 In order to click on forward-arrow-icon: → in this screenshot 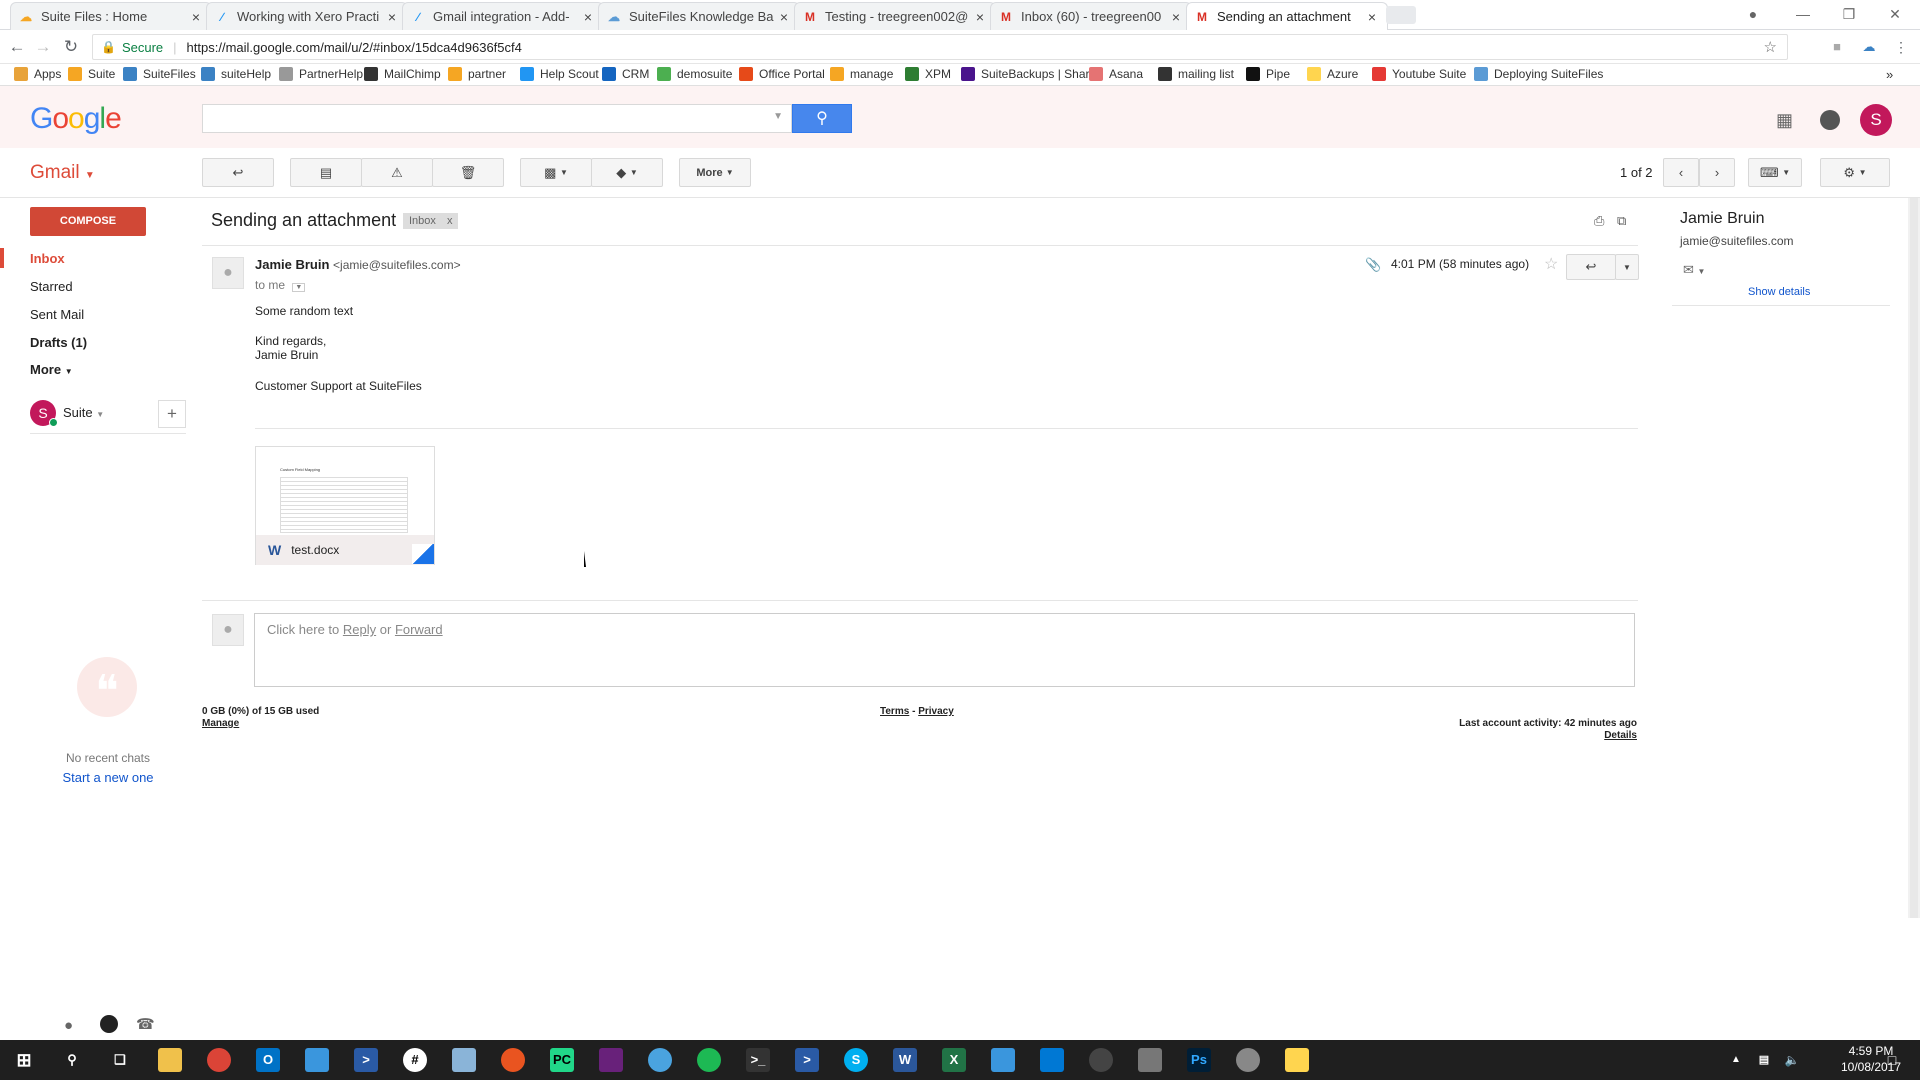, I will do `click(43, 47)`.